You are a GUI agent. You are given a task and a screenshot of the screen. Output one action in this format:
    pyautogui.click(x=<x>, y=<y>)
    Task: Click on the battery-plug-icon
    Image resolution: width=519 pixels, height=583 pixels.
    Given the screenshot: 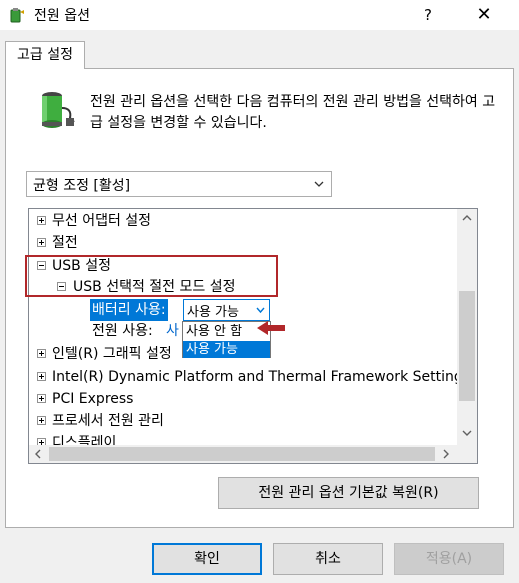 What is the action you would take?
    pyautogui.click(x=58, y=110)
    